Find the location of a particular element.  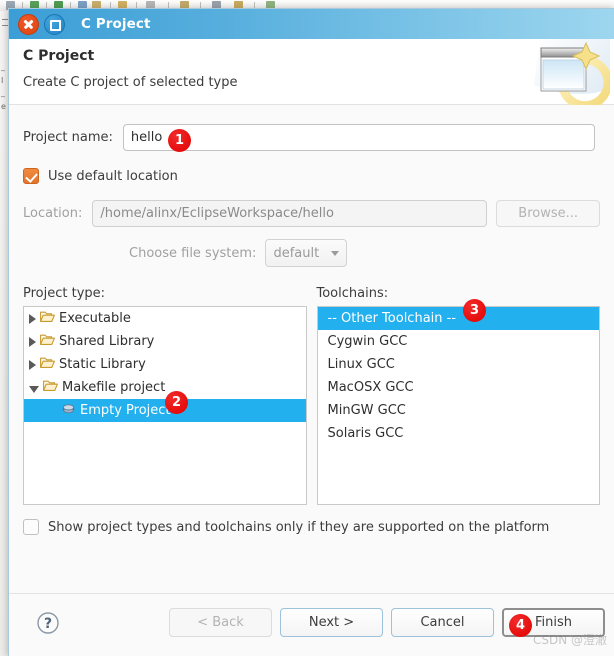

maximize-icon is located at coordinates (54, 24).